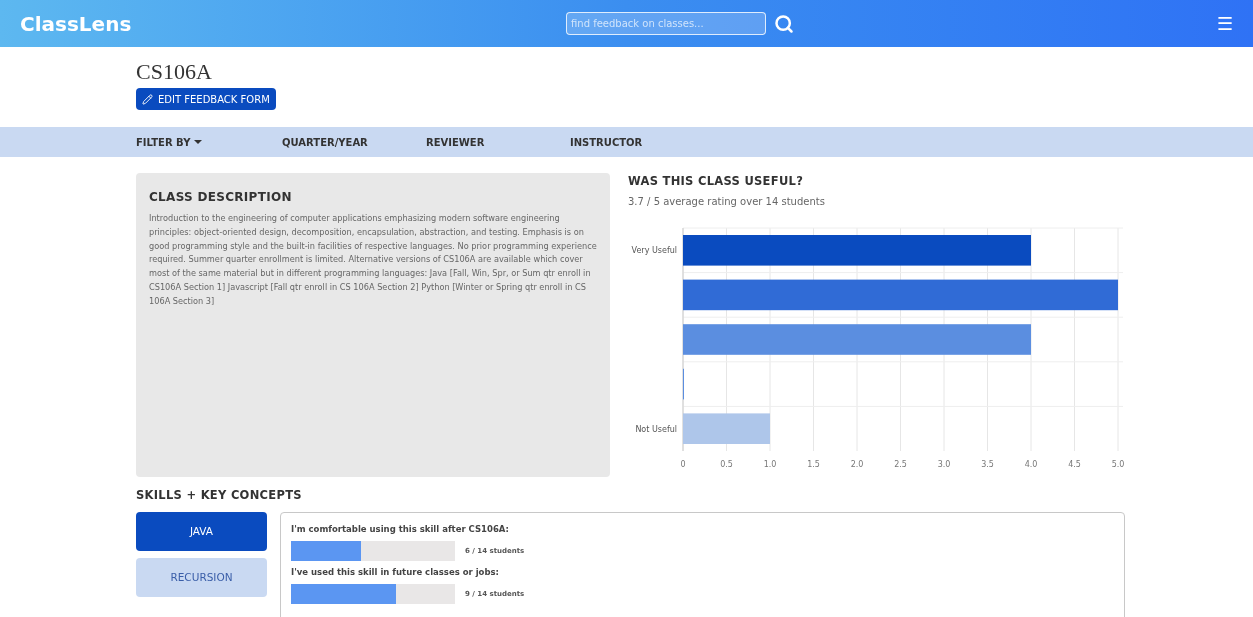  What do you see at coordinates (201, 578) in the screenshot?
I see `skill-tab: RECURSION` at bounding box center [201, 578].